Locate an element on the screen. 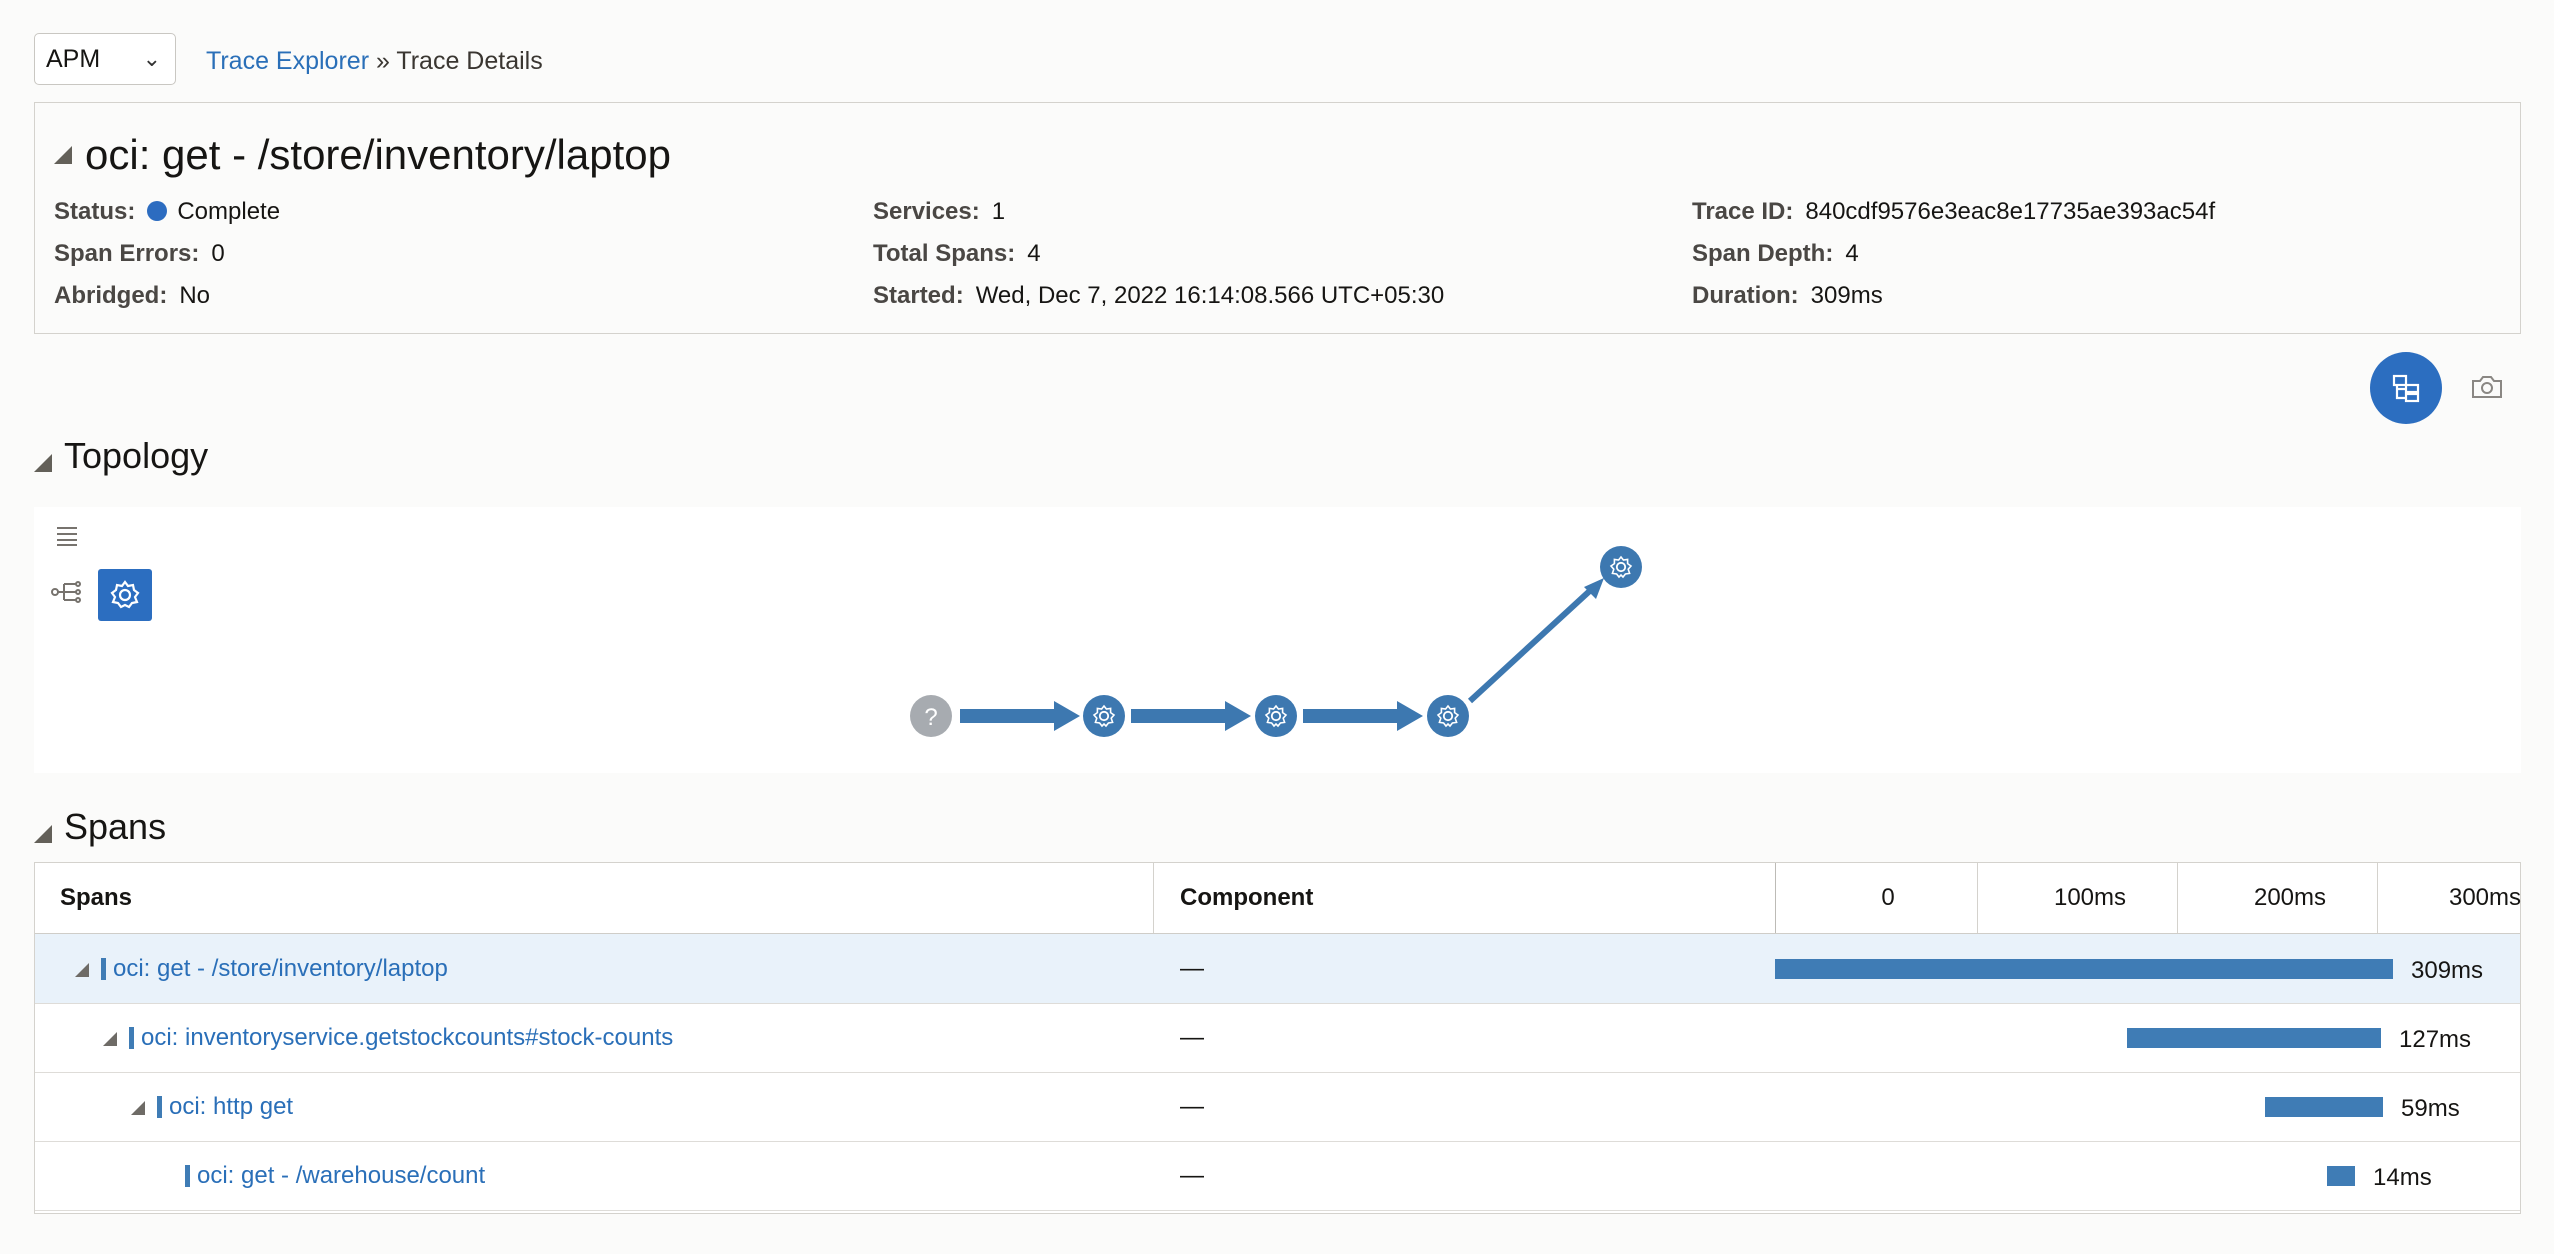  topology-title: Topology is located at coordinates (136, 455).